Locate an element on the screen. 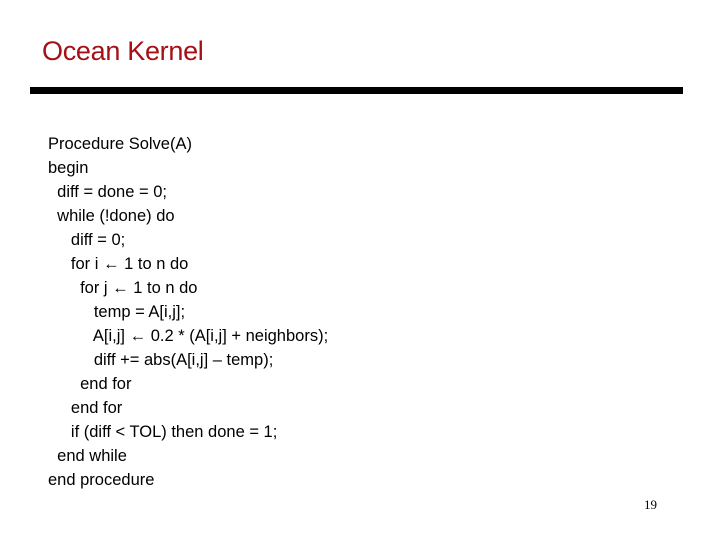 Image resolution: width=720 pixels, height=540 pixels. code-line: while (!done) do is located at coordinates (111, 216).